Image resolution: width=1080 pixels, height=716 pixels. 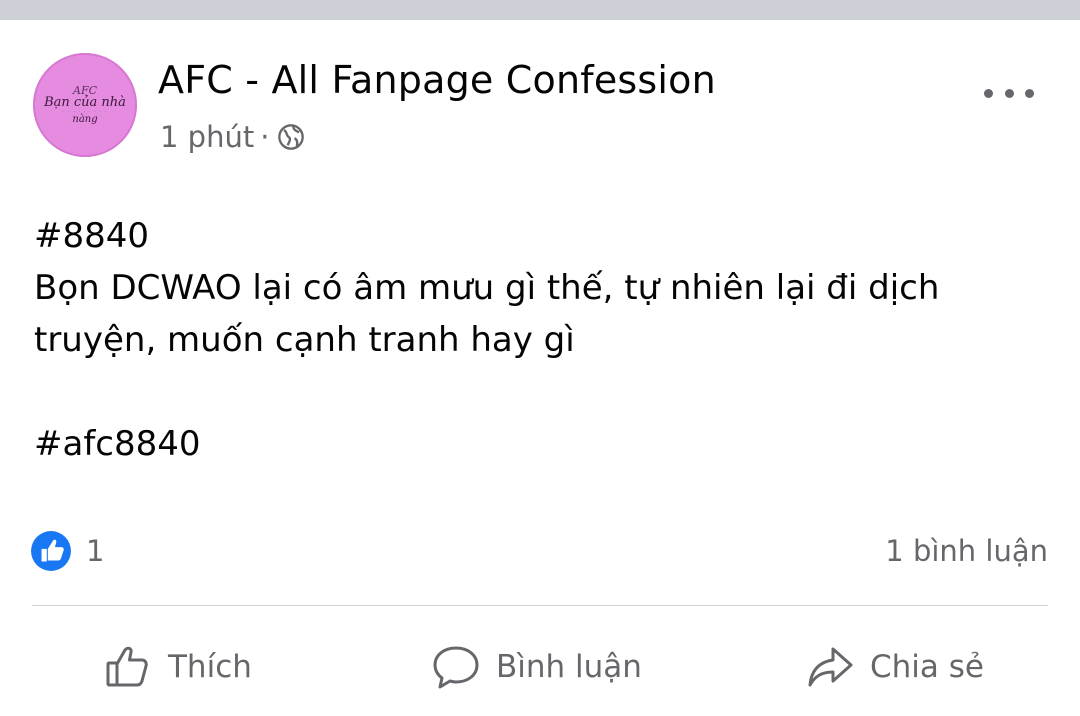 I want to click on avatar-text-line3: · · · · · · · · ·, so click(x=85, y=111).